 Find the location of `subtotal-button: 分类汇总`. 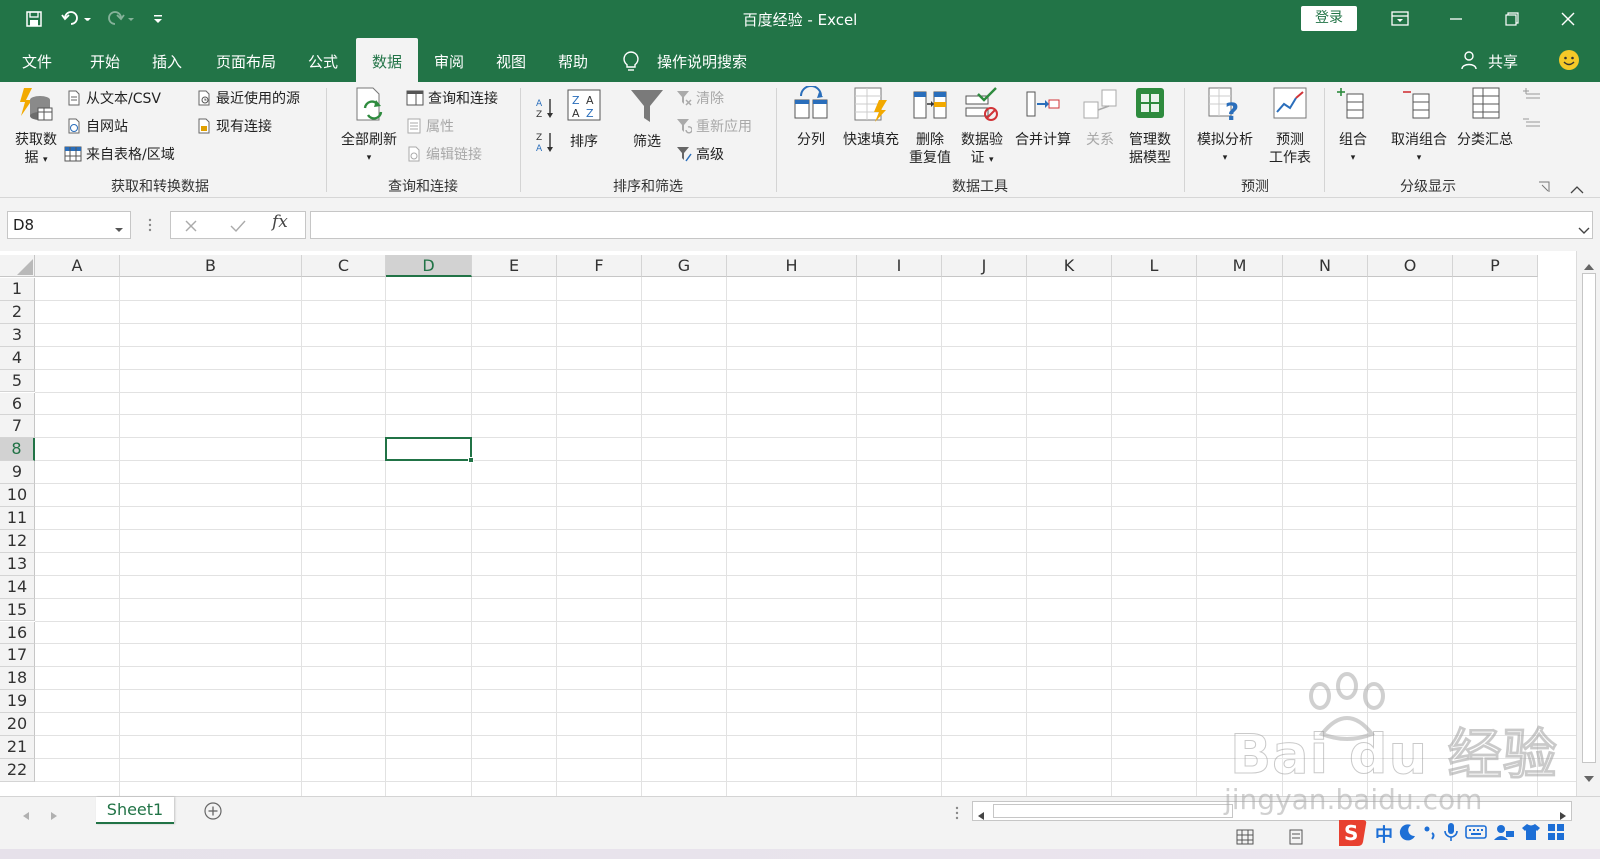

subtotal-button: 分类汇总 is located at coordinates (1485, 117).